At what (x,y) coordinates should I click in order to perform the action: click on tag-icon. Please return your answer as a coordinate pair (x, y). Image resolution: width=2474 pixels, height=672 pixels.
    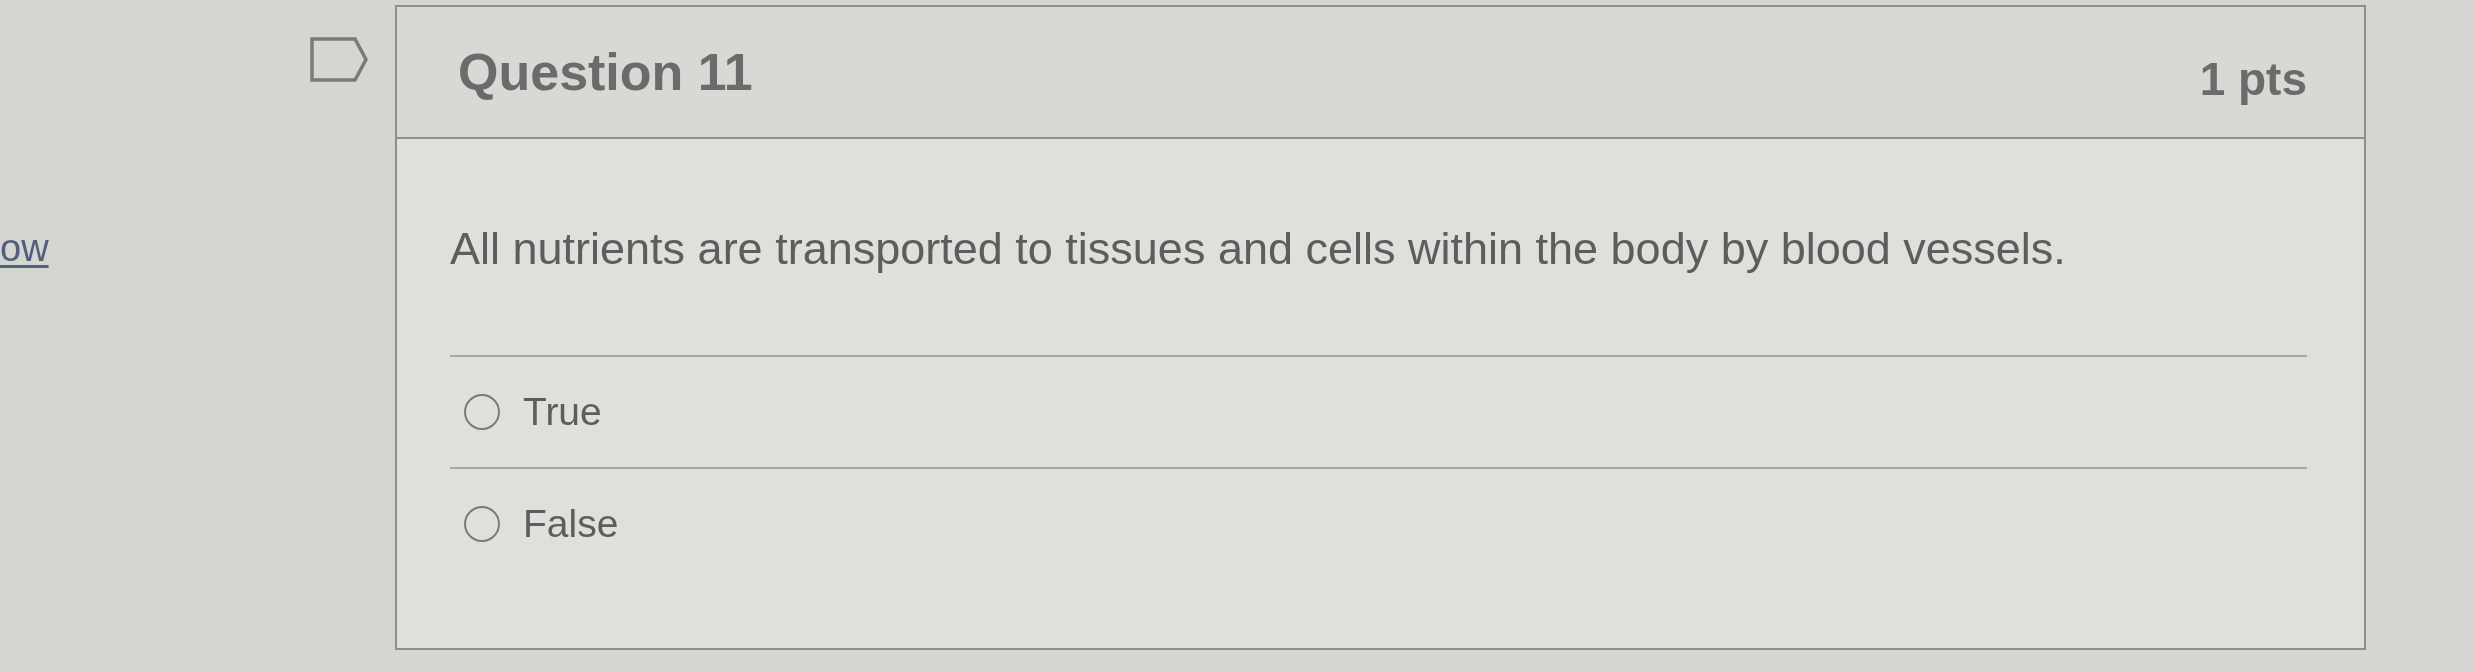
    Looking at the image, I should click on (339, 59).